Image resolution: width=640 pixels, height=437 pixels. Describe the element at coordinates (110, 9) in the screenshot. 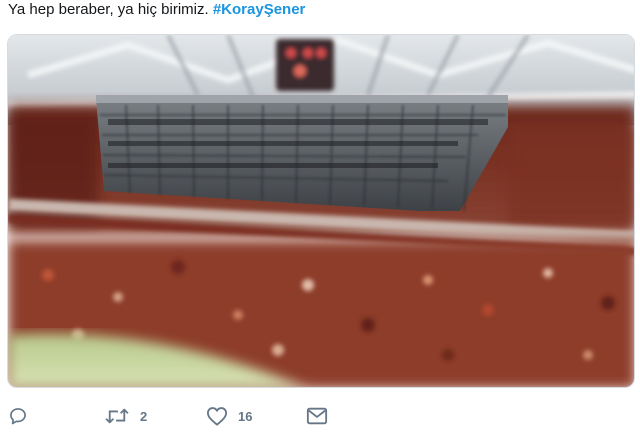

I see `tweet-body: Ya hep beraber, ya hiç birimiz.` at that location.